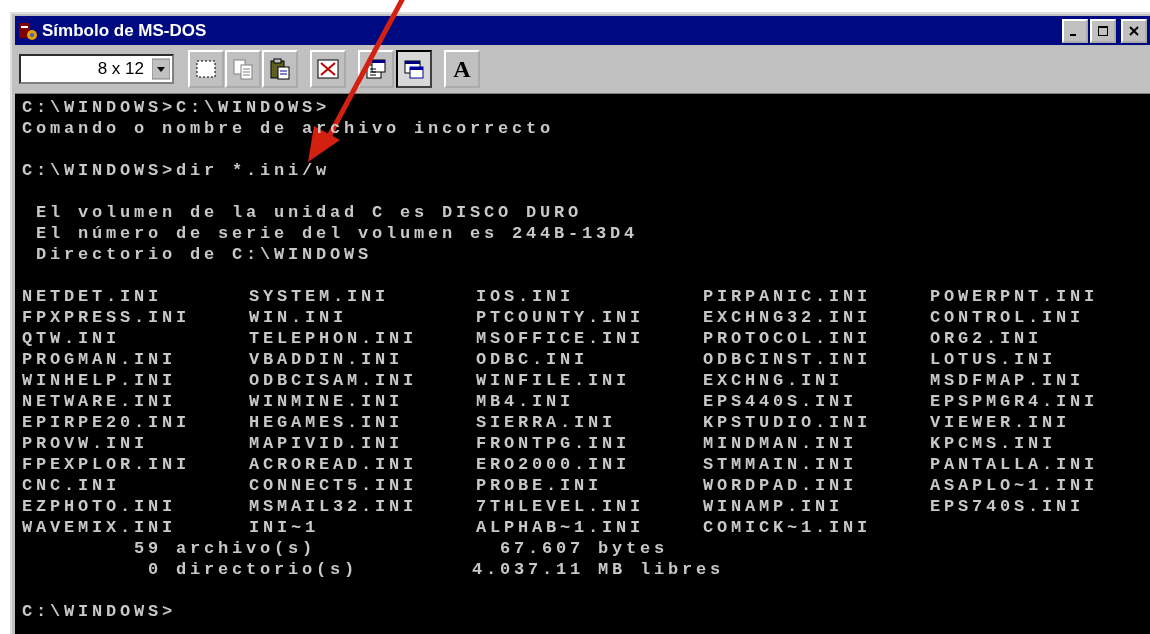 Image resolution: width=1150 pixels, height=634 pixels. What do you see at coordinates (243, 69) in the screenshot?
I see `copy-icon` at bounding box center [243, 69].